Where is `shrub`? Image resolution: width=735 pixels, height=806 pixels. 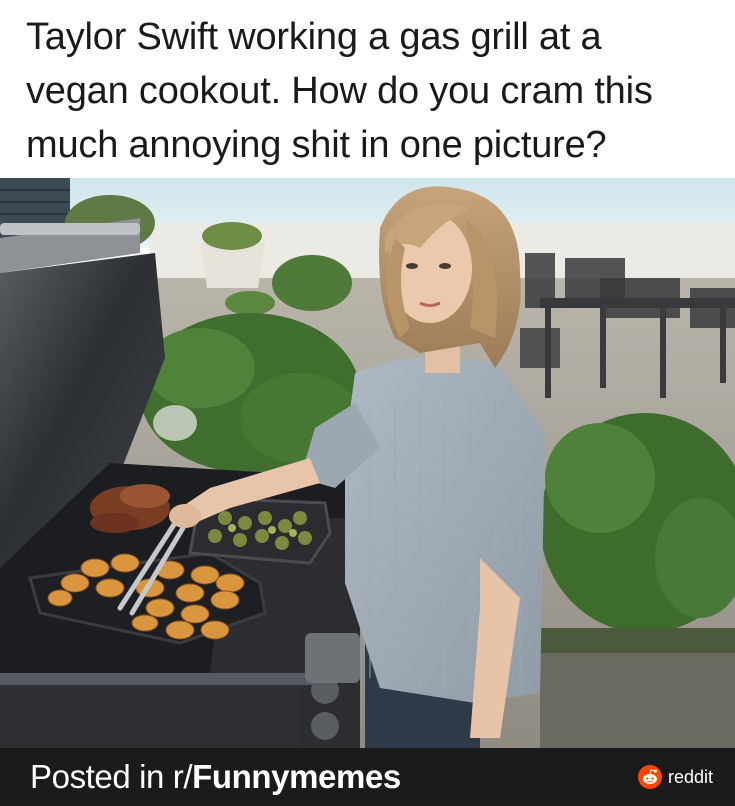 shrub is located at coordinates (312, 283).